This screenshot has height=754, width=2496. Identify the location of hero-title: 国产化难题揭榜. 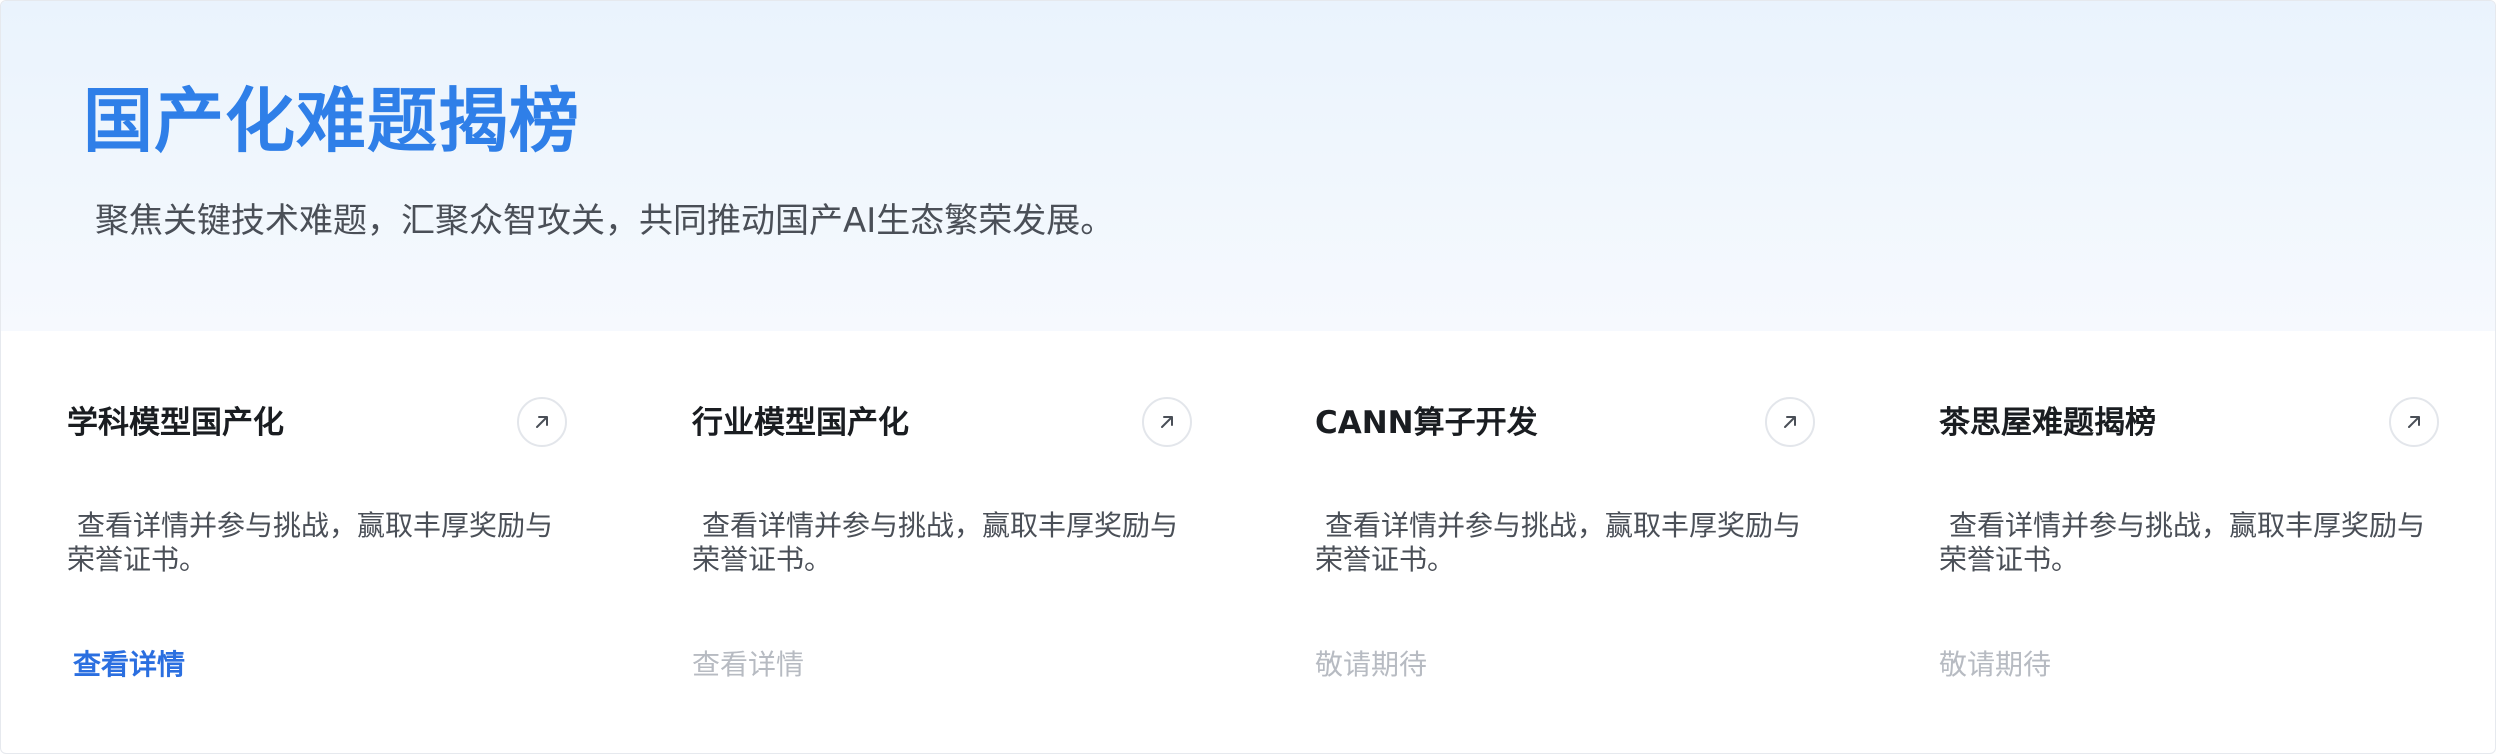
(331, 121).